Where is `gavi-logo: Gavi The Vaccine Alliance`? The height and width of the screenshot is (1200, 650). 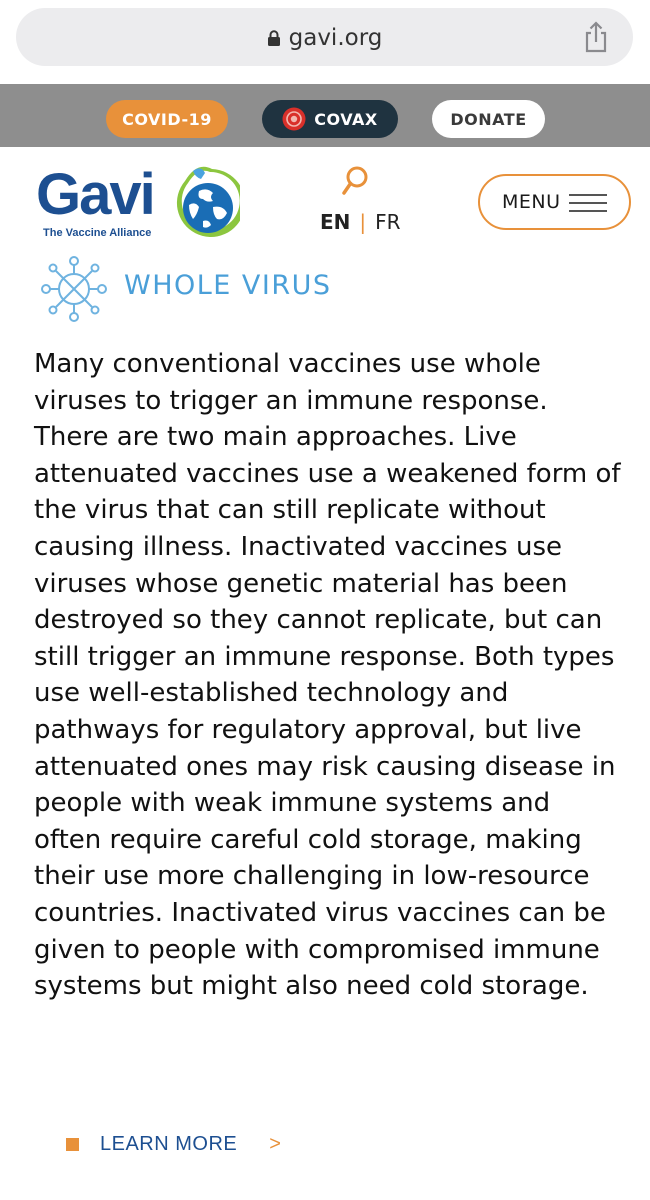
gavi-logo: Gavi The Vaccine Alliance is located at coordinates (138, 204).